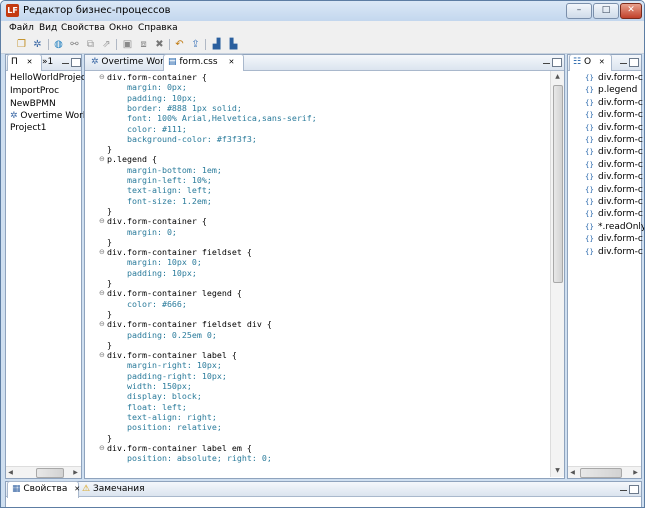  I want to click on code-line: position: relative;, so click(164, 427).